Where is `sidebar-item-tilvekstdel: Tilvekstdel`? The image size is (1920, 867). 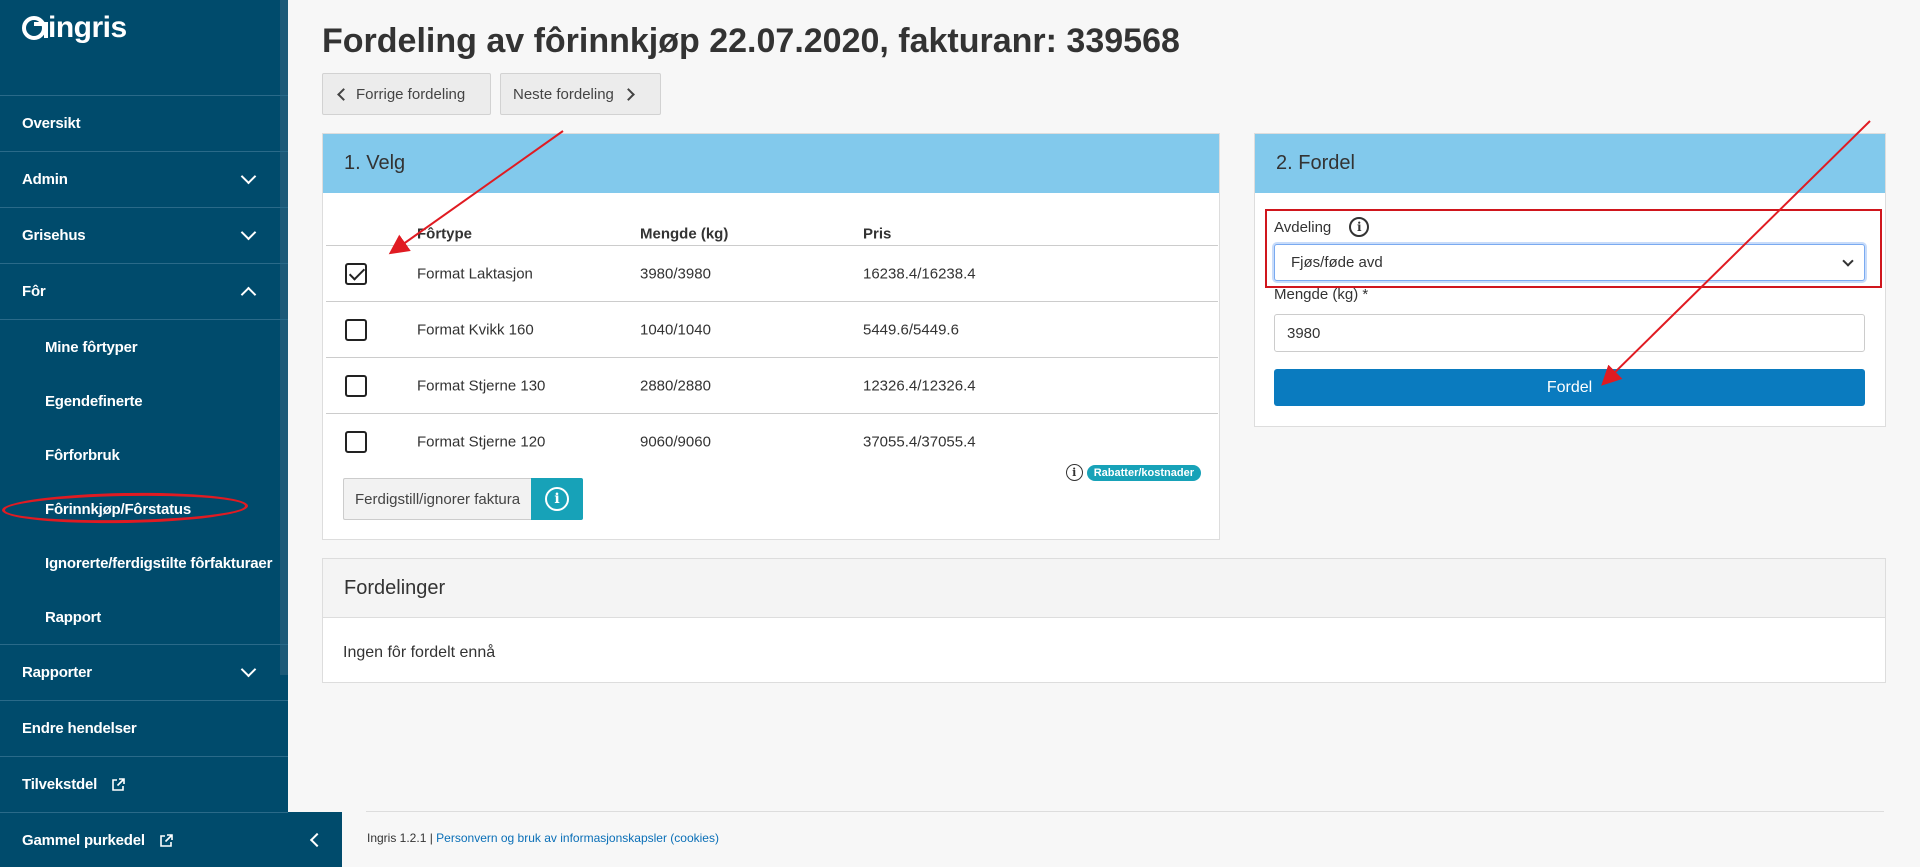
sidebar-item-tilvekstdel: Tilvekstdel is located at coordinates (144, 784).